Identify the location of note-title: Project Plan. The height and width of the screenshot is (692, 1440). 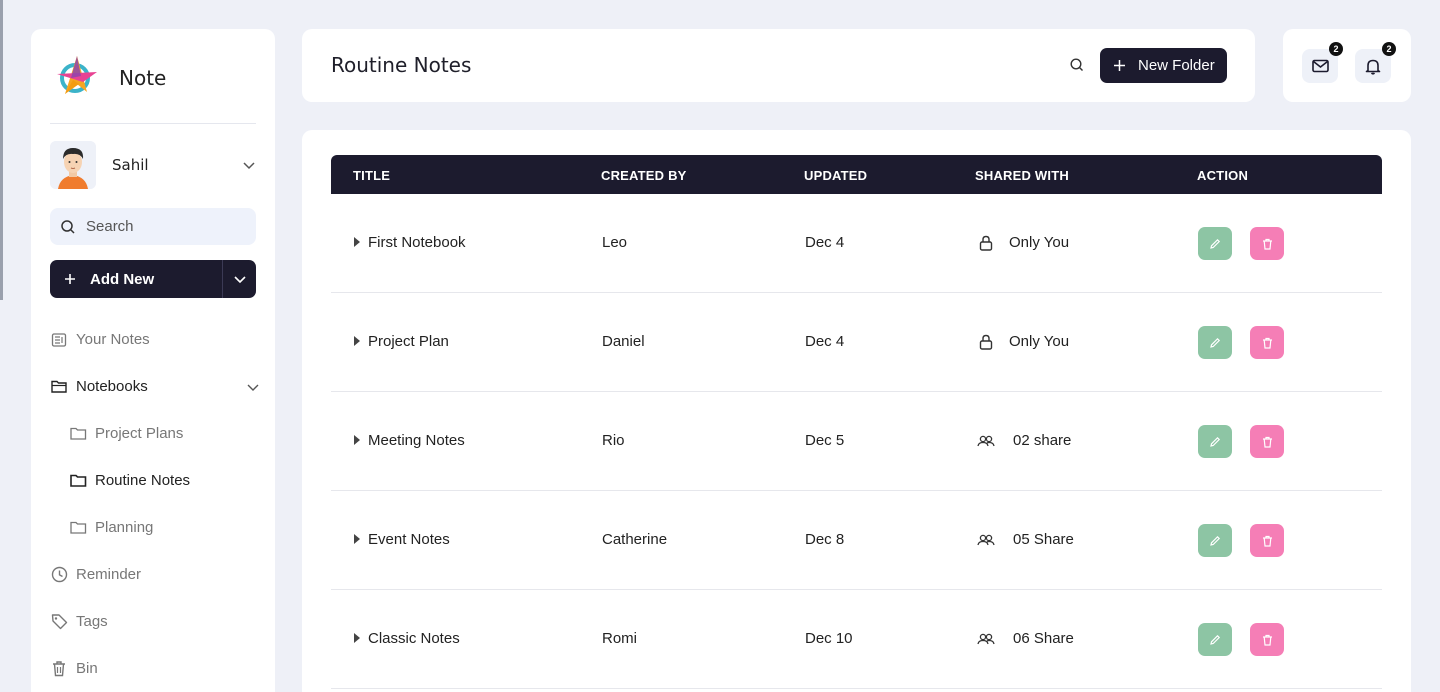
(408, 341).